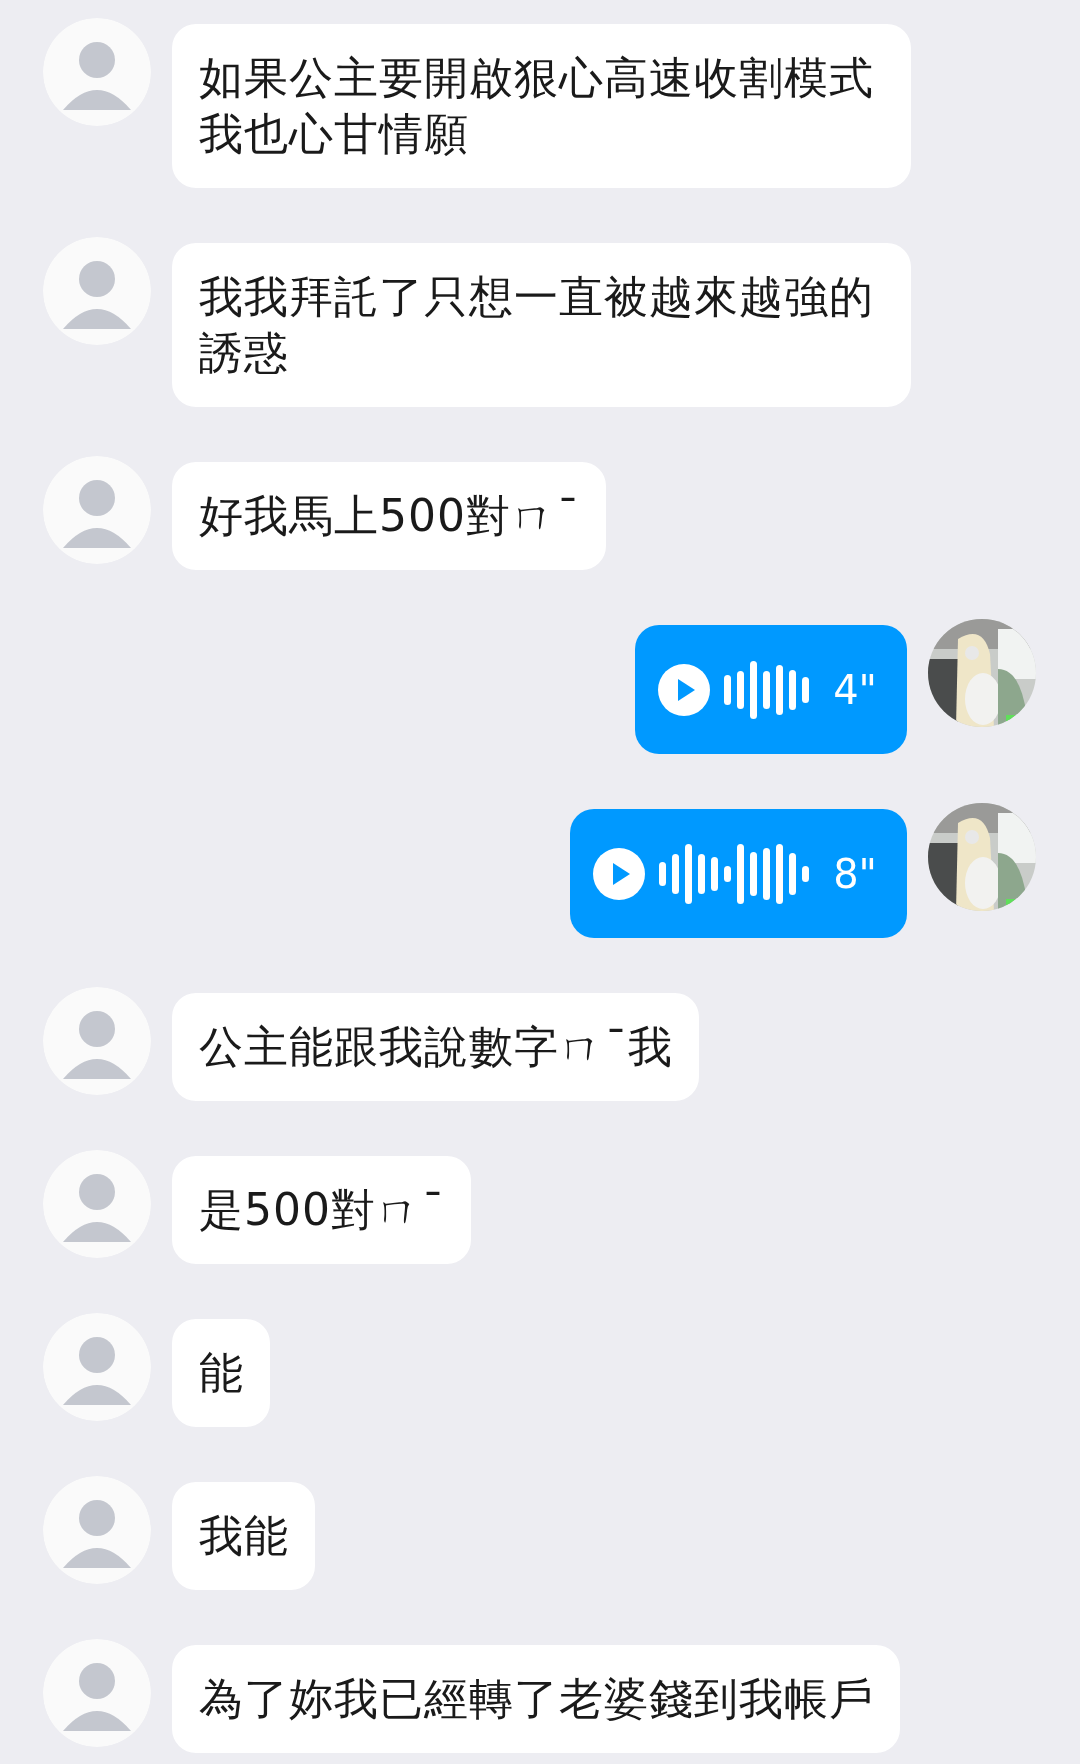 The image size is (1080, 1764). I want to click on message-bubble: 能, so click(221, 1373).